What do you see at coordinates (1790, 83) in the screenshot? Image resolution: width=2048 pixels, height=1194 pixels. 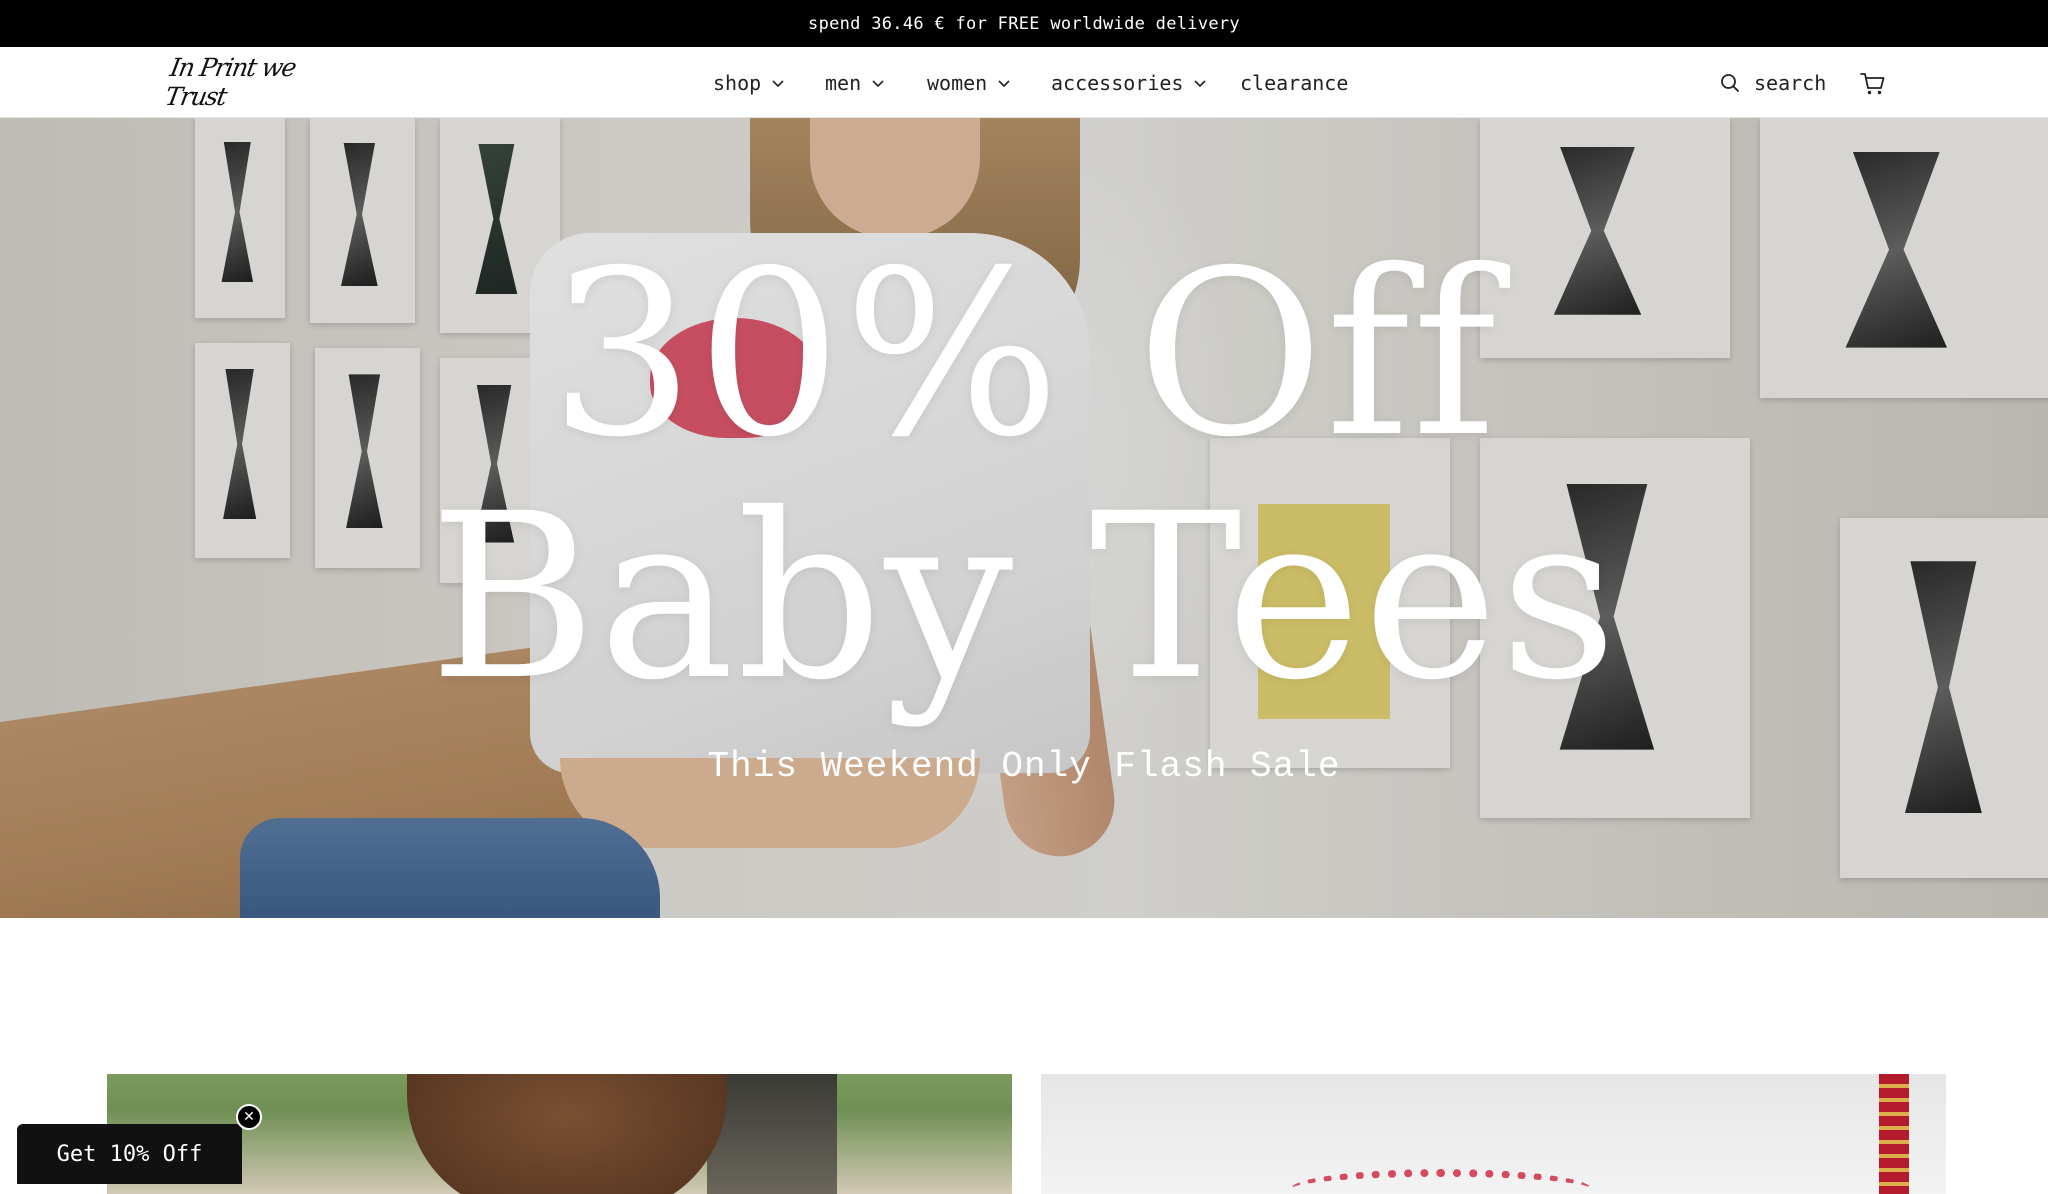 I see `search-label: search` at bounding box center [1790, 83].